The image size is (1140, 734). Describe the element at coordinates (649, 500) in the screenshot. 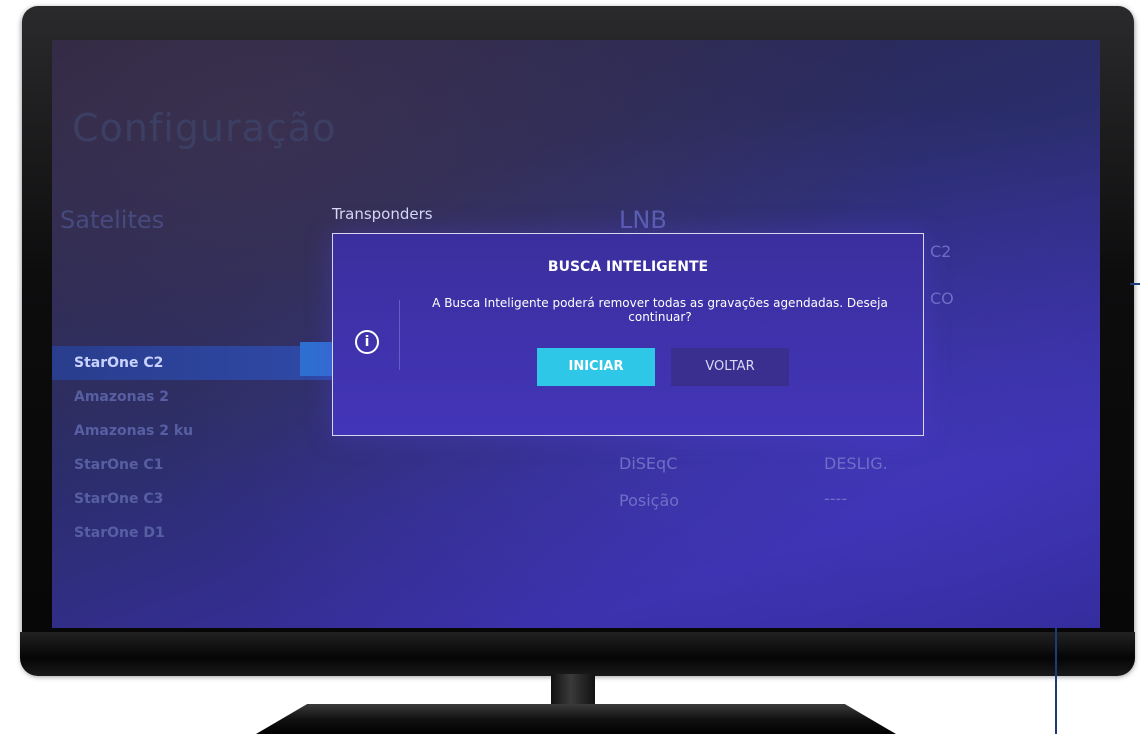

I see `posicao-label: Posição` at that location.